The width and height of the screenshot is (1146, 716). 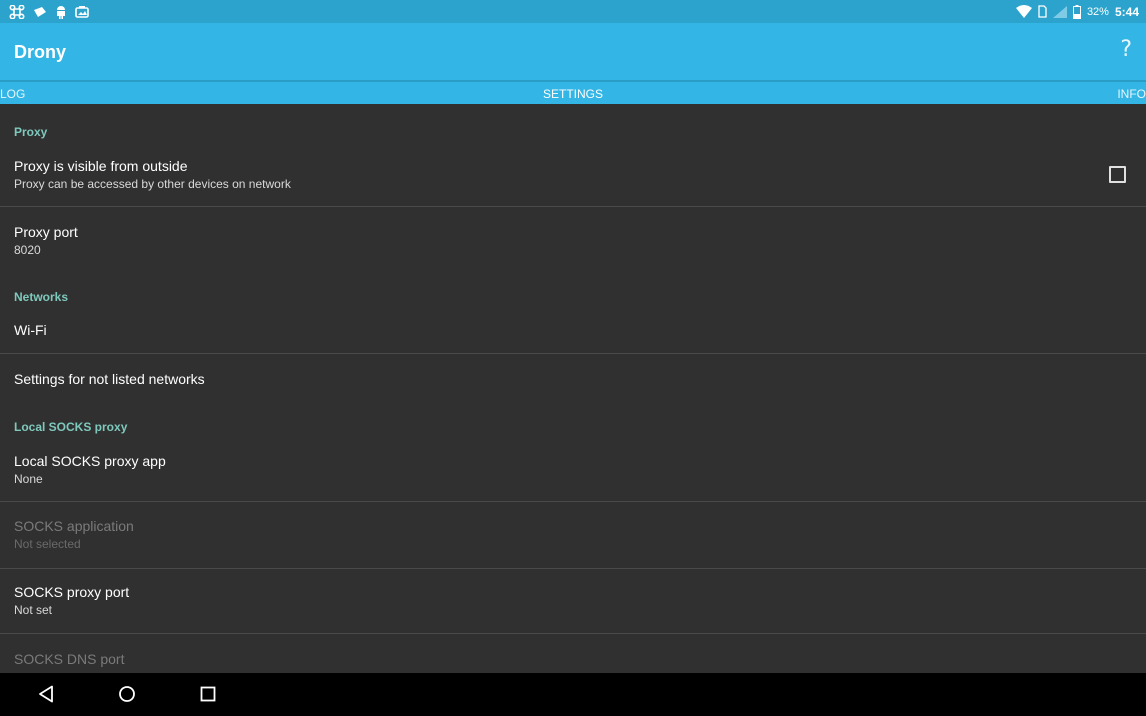 What do you see at coordinates (41, 297) in the screenshot?
I see `category-networks: Networks` at bounding box center [41, 297].